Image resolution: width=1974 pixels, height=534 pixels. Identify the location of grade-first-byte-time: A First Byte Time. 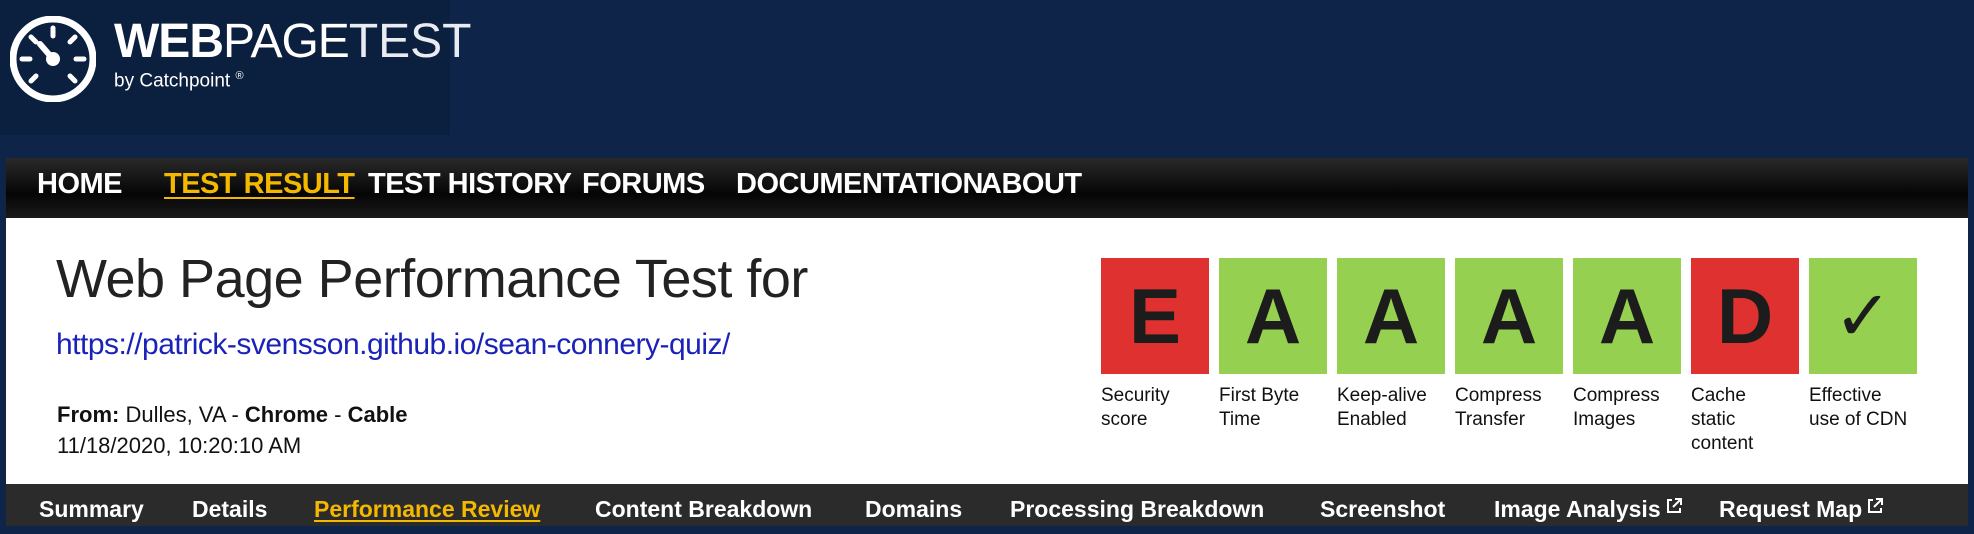
(1273, 345).